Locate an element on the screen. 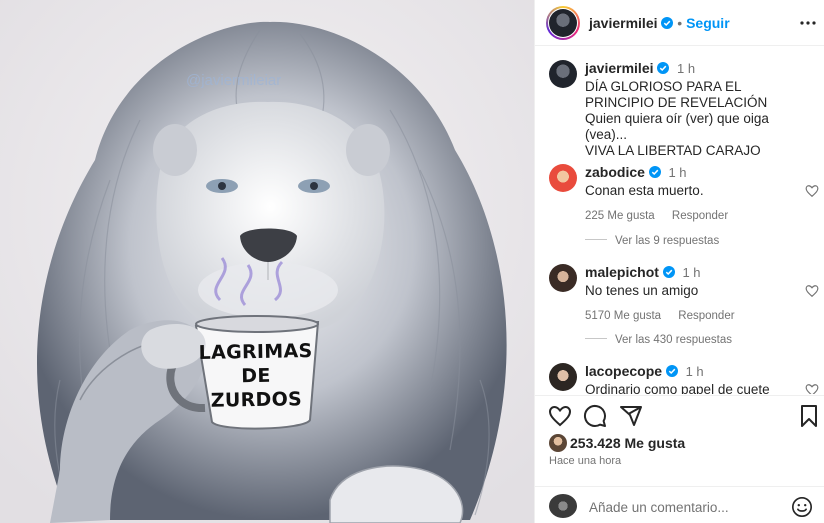 This screenshot has width=824, height=523. header-user: javiermilei • Seguir is located at coordinates (659, 23).